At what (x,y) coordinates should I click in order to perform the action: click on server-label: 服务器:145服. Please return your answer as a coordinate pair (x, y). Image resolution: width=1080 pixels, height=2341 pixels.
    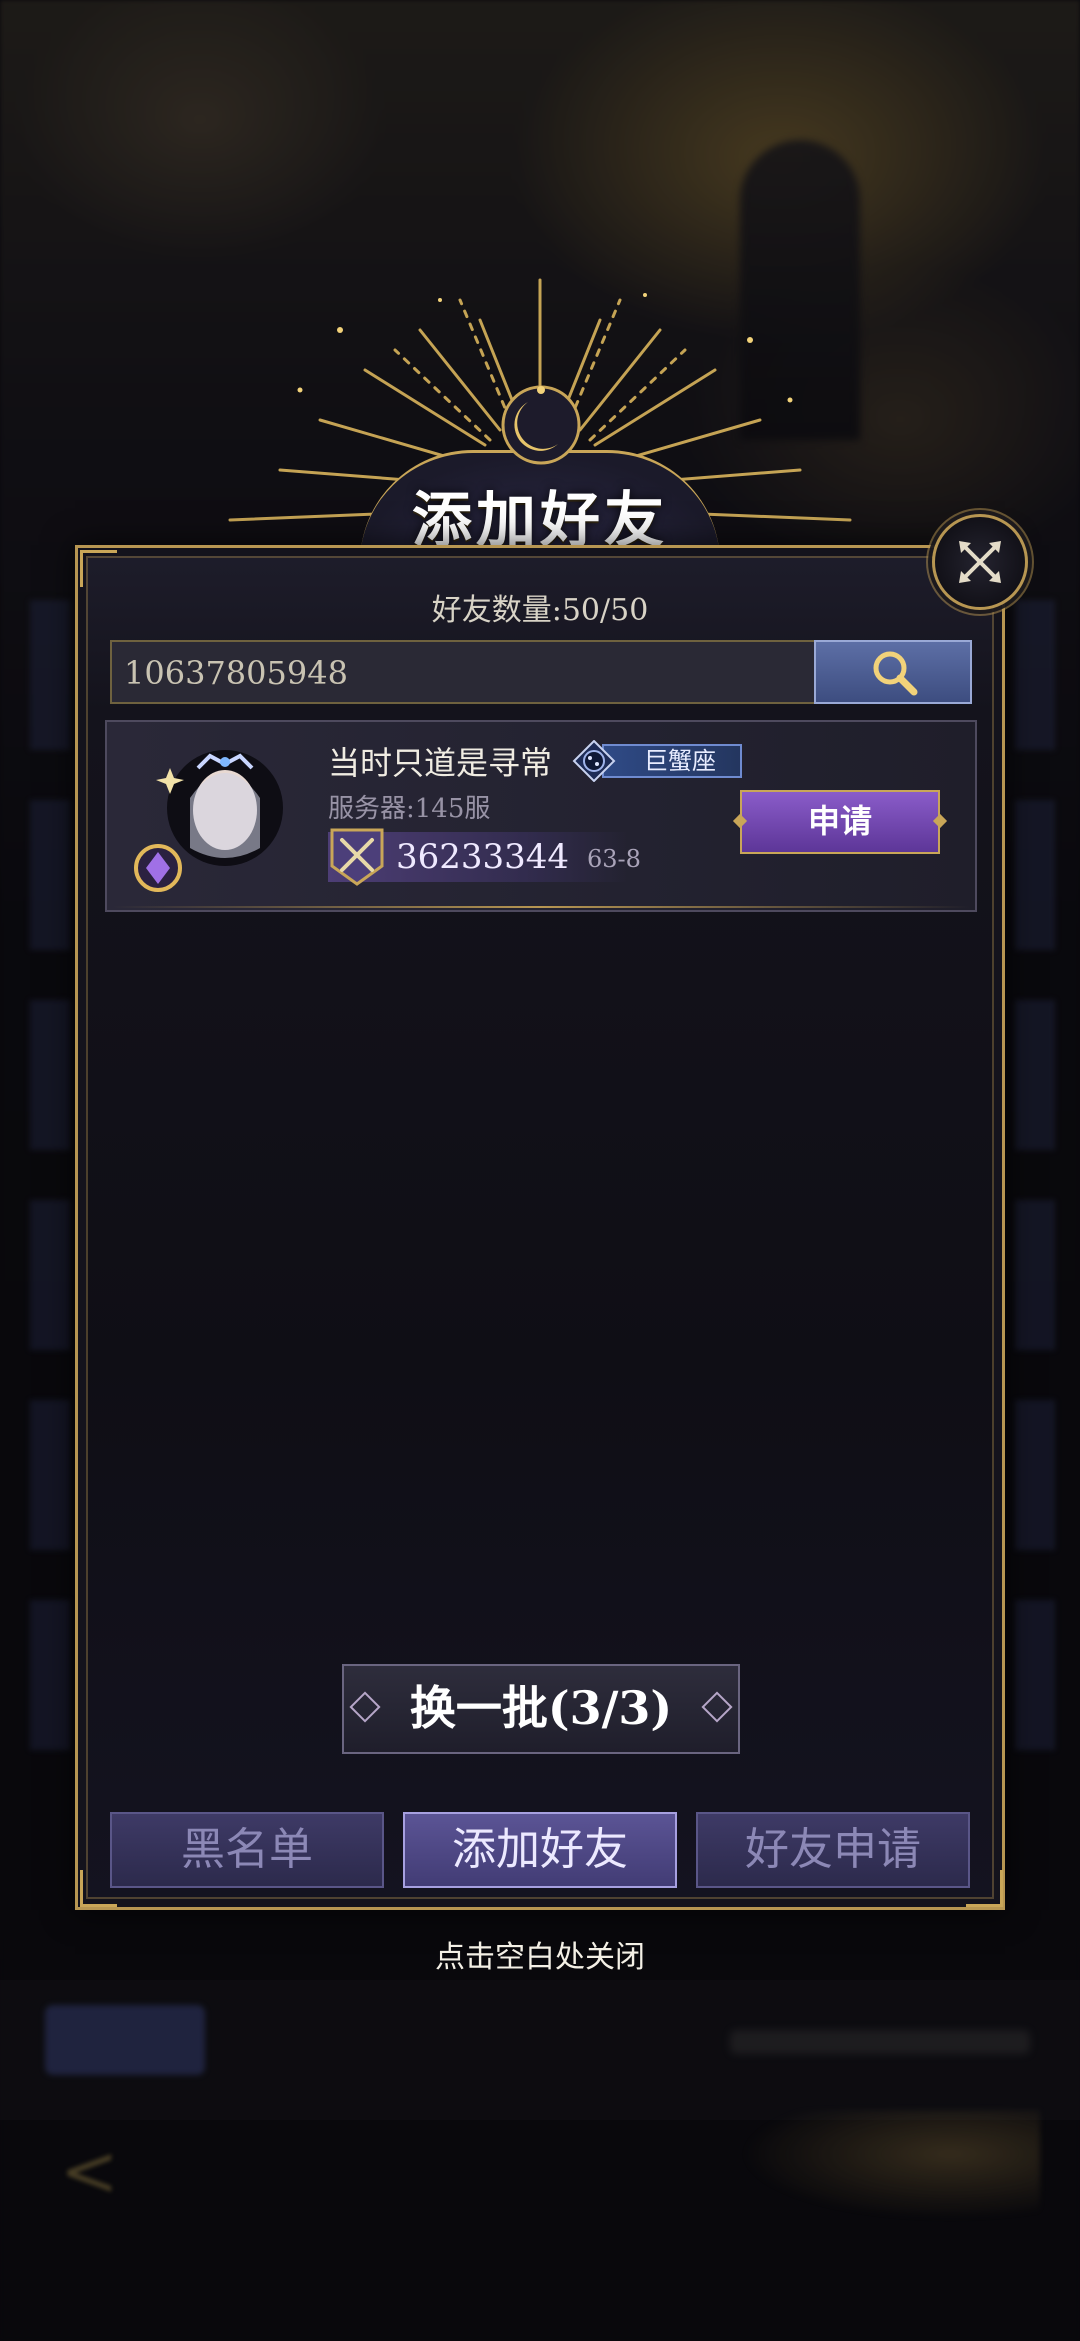
    Looking at the image, I should click on (409, 809).